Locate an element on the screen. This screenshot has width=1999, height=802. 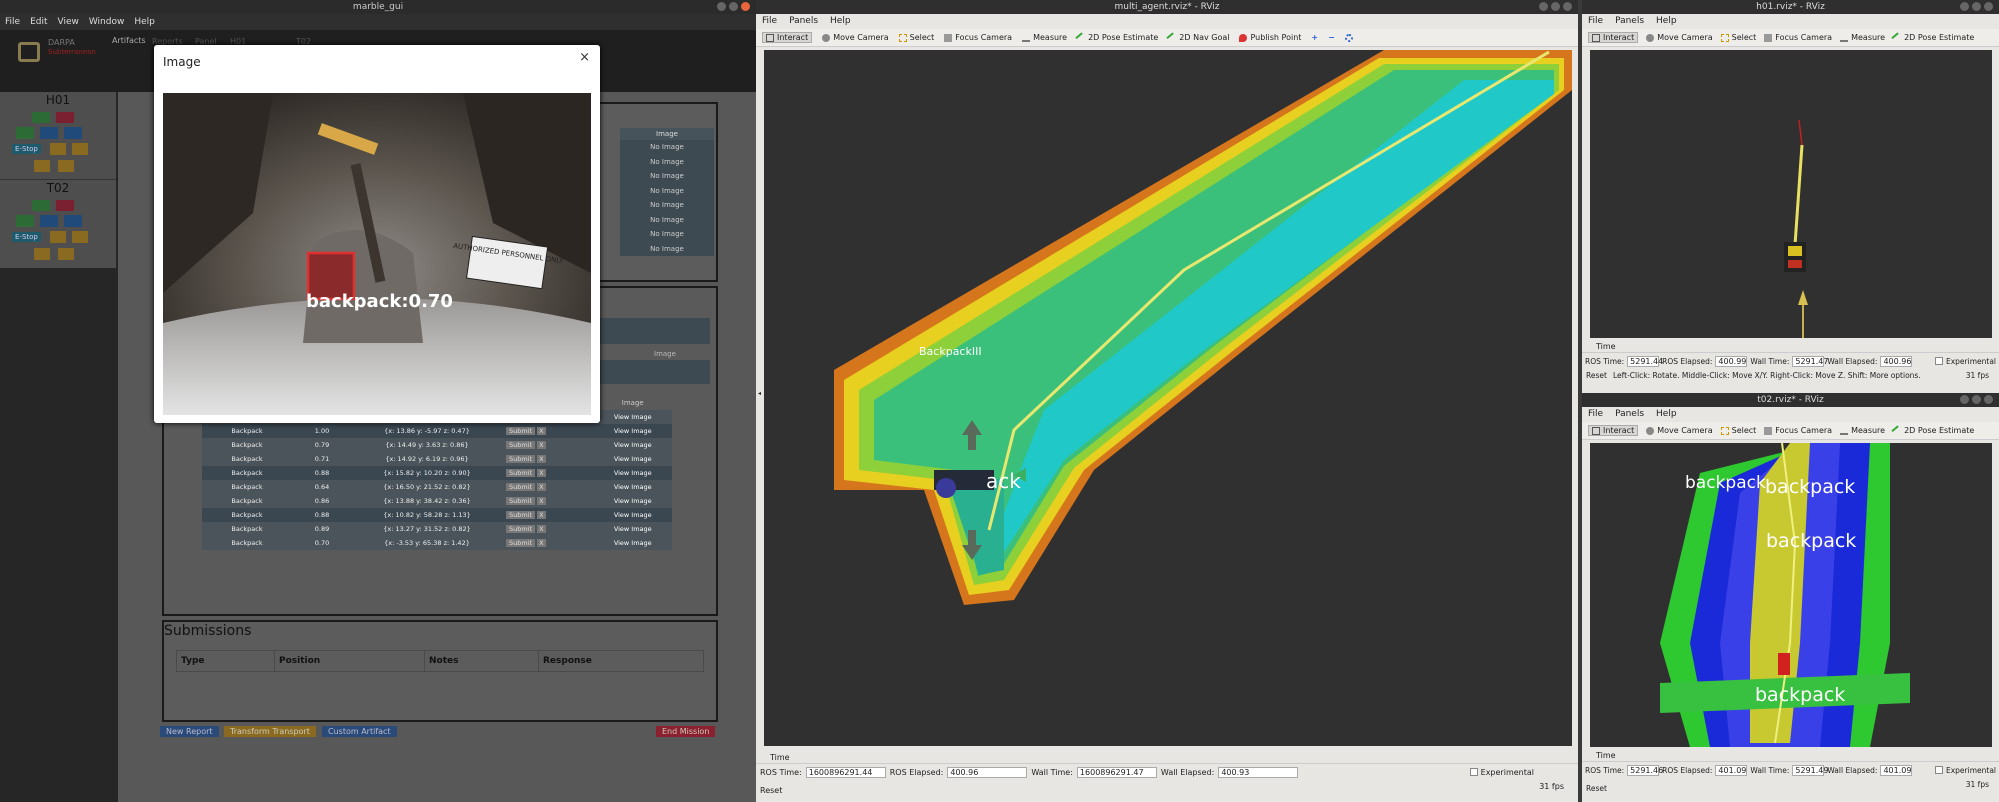
transform-transport-button: Transform Transport is located at coordinates (270, 731).